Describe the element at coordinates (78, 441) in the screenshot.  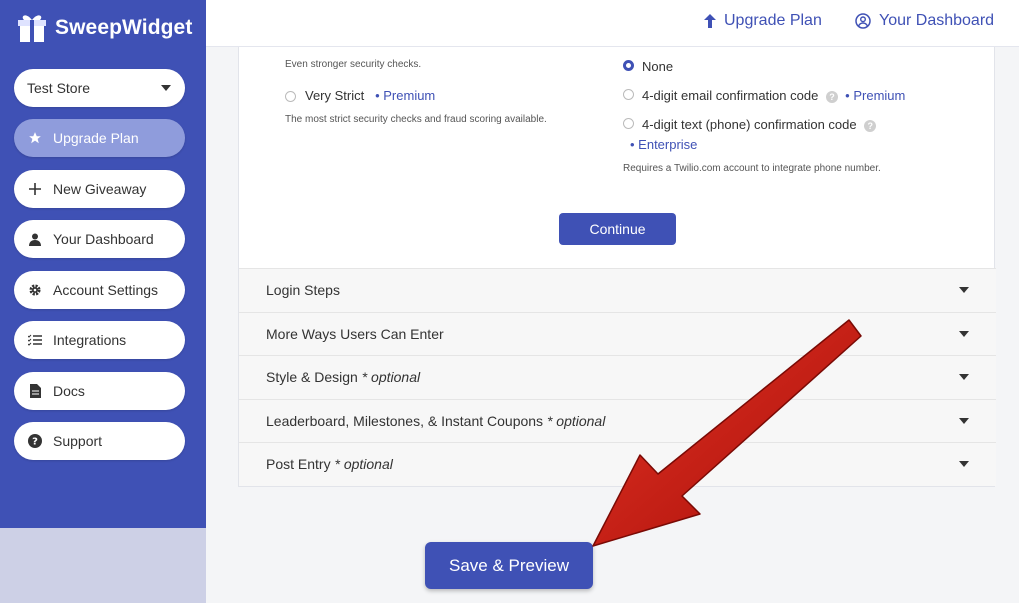
I see `sidebar-item-label: Support` at that location.